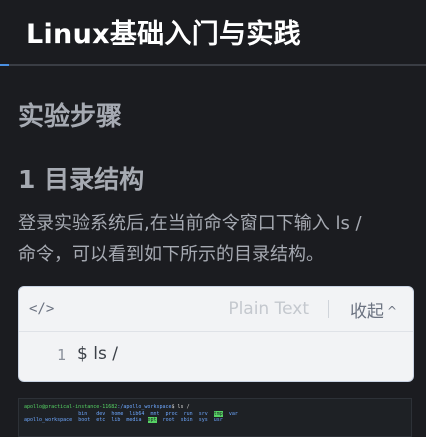 This screenshot has height=437, width=426. What do you see at coordinates (171, 254) in the screenshot?
I see `paragraph-line-2: 命令，可以看到如下所示的目录结构。` at bounding box center [171, 254].